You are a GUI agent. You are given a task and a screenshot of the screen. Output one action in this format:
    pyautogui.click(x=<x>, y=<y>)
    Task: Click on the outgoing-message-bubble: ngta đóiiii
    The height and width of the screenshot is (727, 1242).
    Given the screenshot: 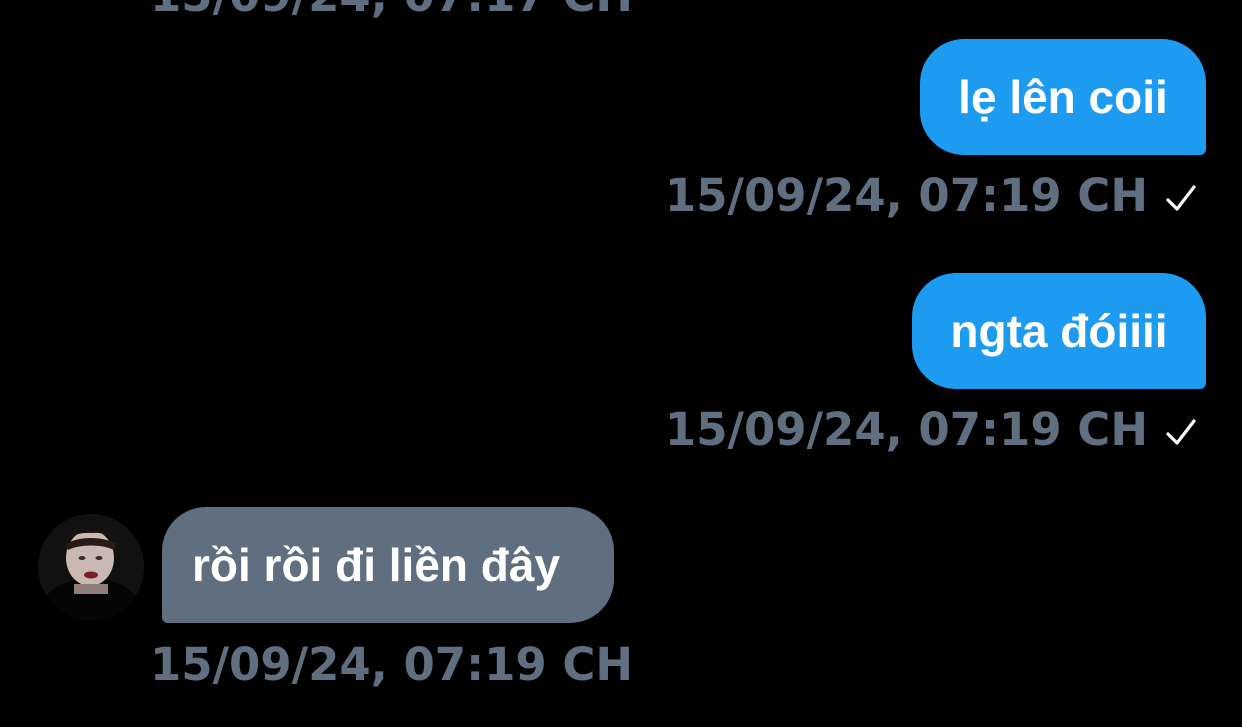 What is the action you would take?
    pyautogui.click(x=1059, y=331)
    